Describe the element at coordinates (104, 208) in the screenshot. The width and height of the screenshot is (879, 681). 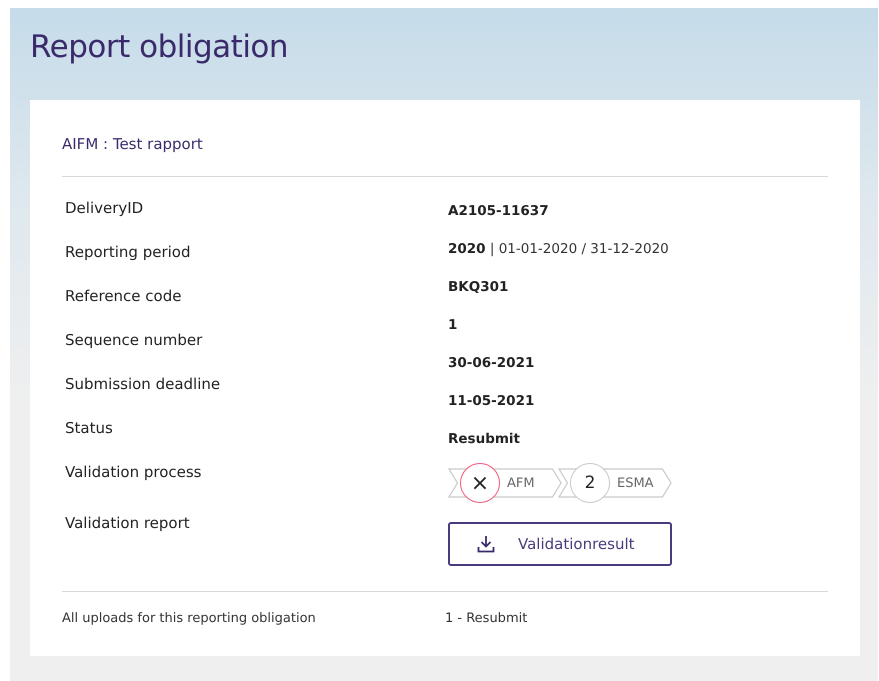
I see `field-label: DeliveryID` at that location.